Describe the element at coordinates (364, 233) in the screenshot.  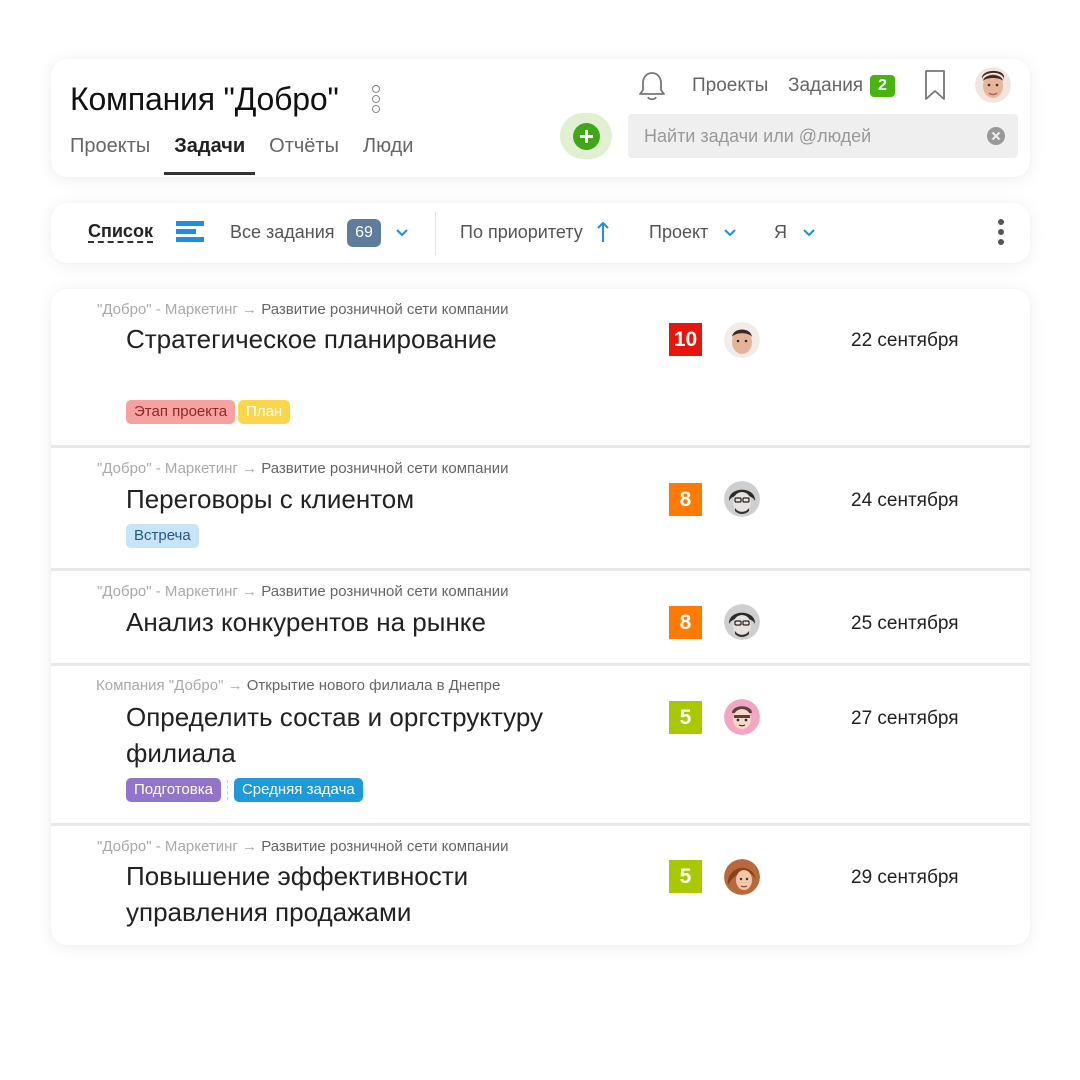
I see `filter-count-badge: 69` at that location.